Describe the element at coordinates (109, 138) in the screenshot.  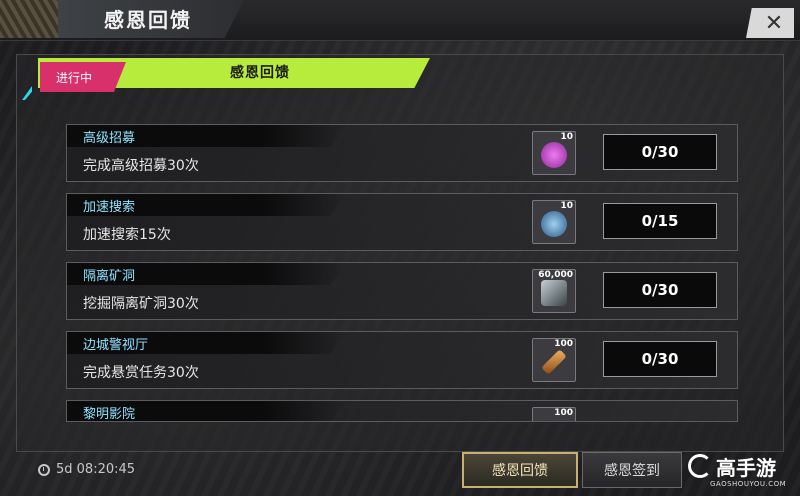
I see `task-title: 高级招募` at that location.